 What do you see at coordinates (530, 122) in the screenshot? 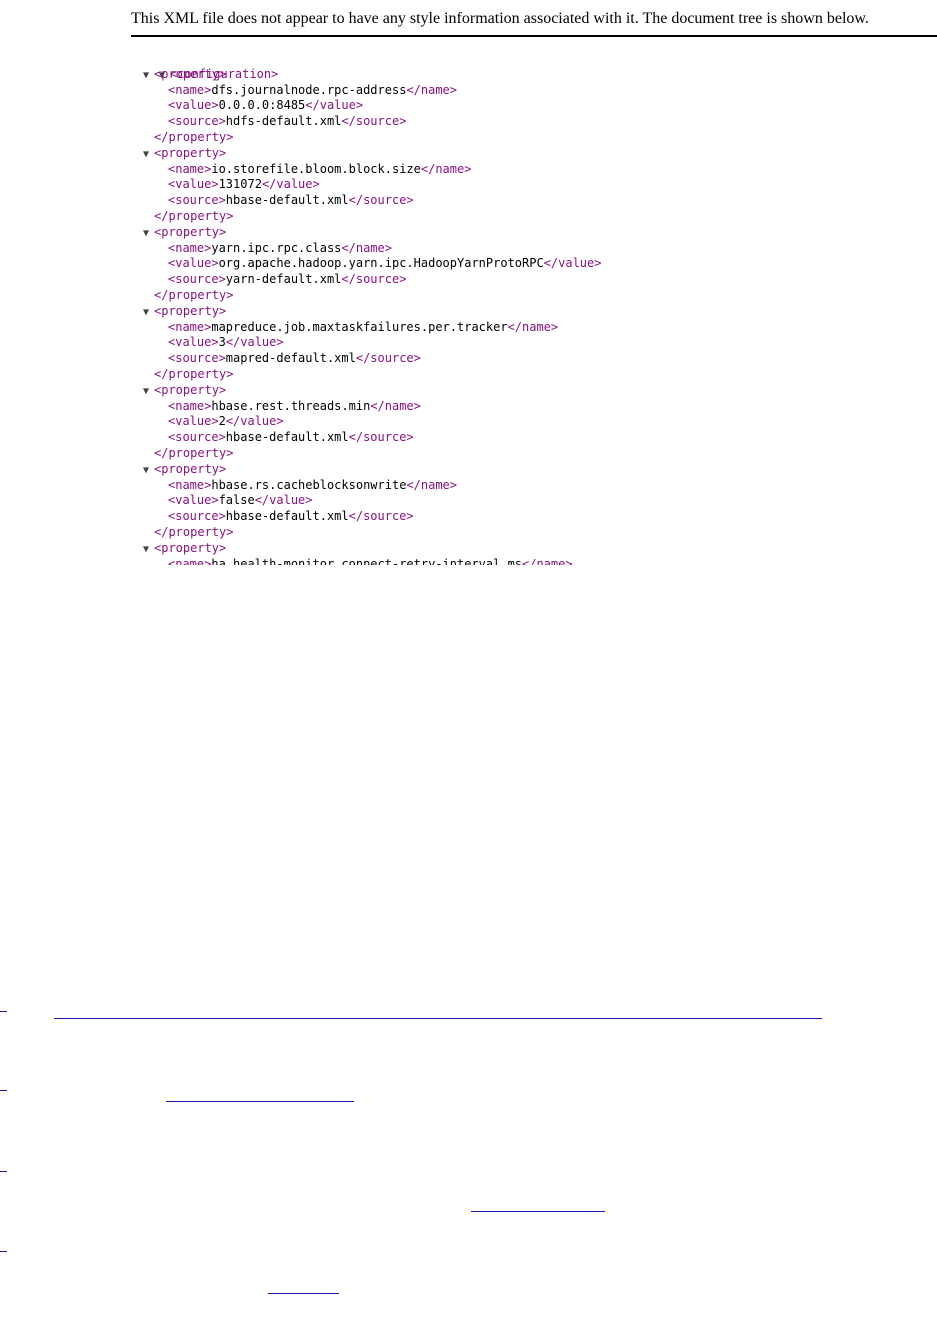
I see `xml-source-line: <source>hdfs-default.xml</source>` at bounding box center [530, 122].